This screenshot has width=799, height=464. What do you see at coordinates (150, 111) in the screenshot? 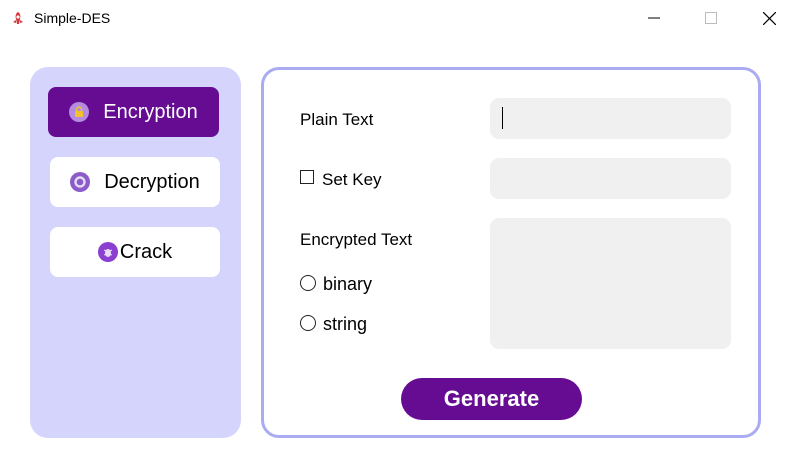
I see `sidebar-item-label: Encryption` at bounding box center [150, 111].